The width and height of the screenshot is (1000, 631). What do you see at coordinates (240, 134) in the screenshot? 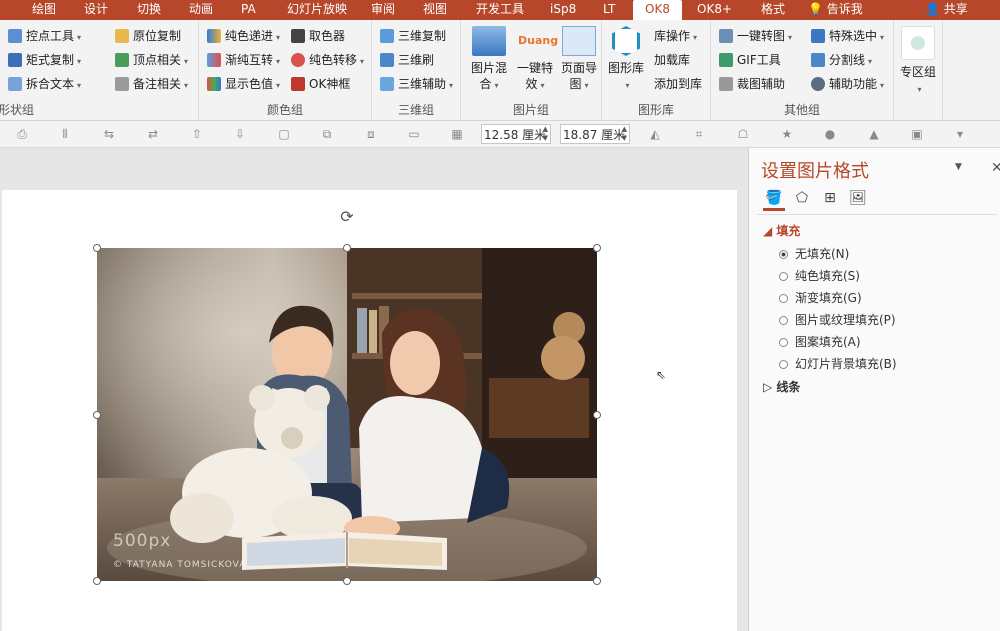
I see `send-down-icon: ⇩` at bounding box center [240, 134].